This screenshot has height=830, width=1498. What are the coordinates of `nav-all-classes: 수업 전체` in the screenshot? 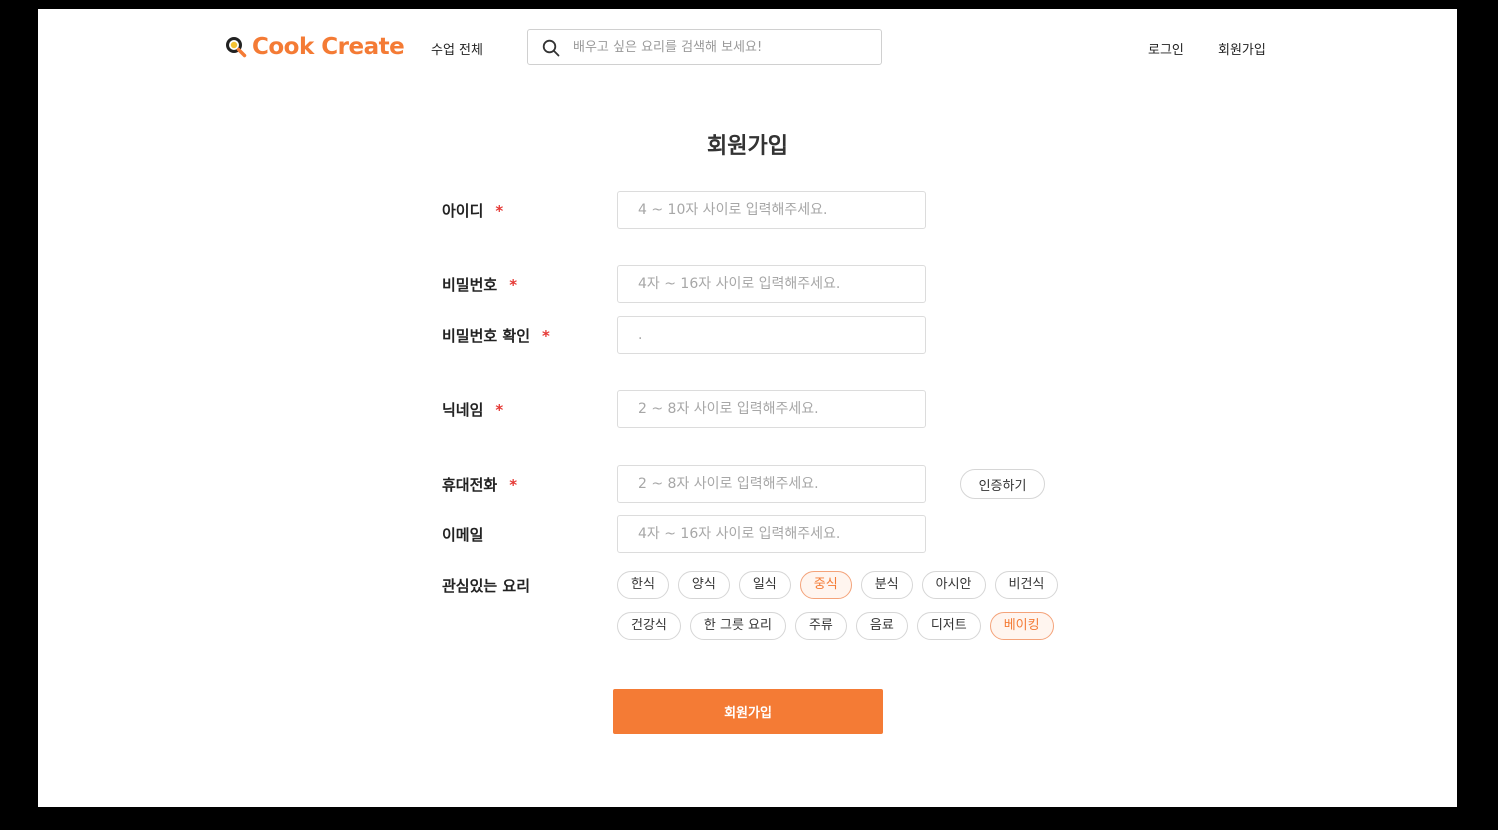 It's located at (457, 48).